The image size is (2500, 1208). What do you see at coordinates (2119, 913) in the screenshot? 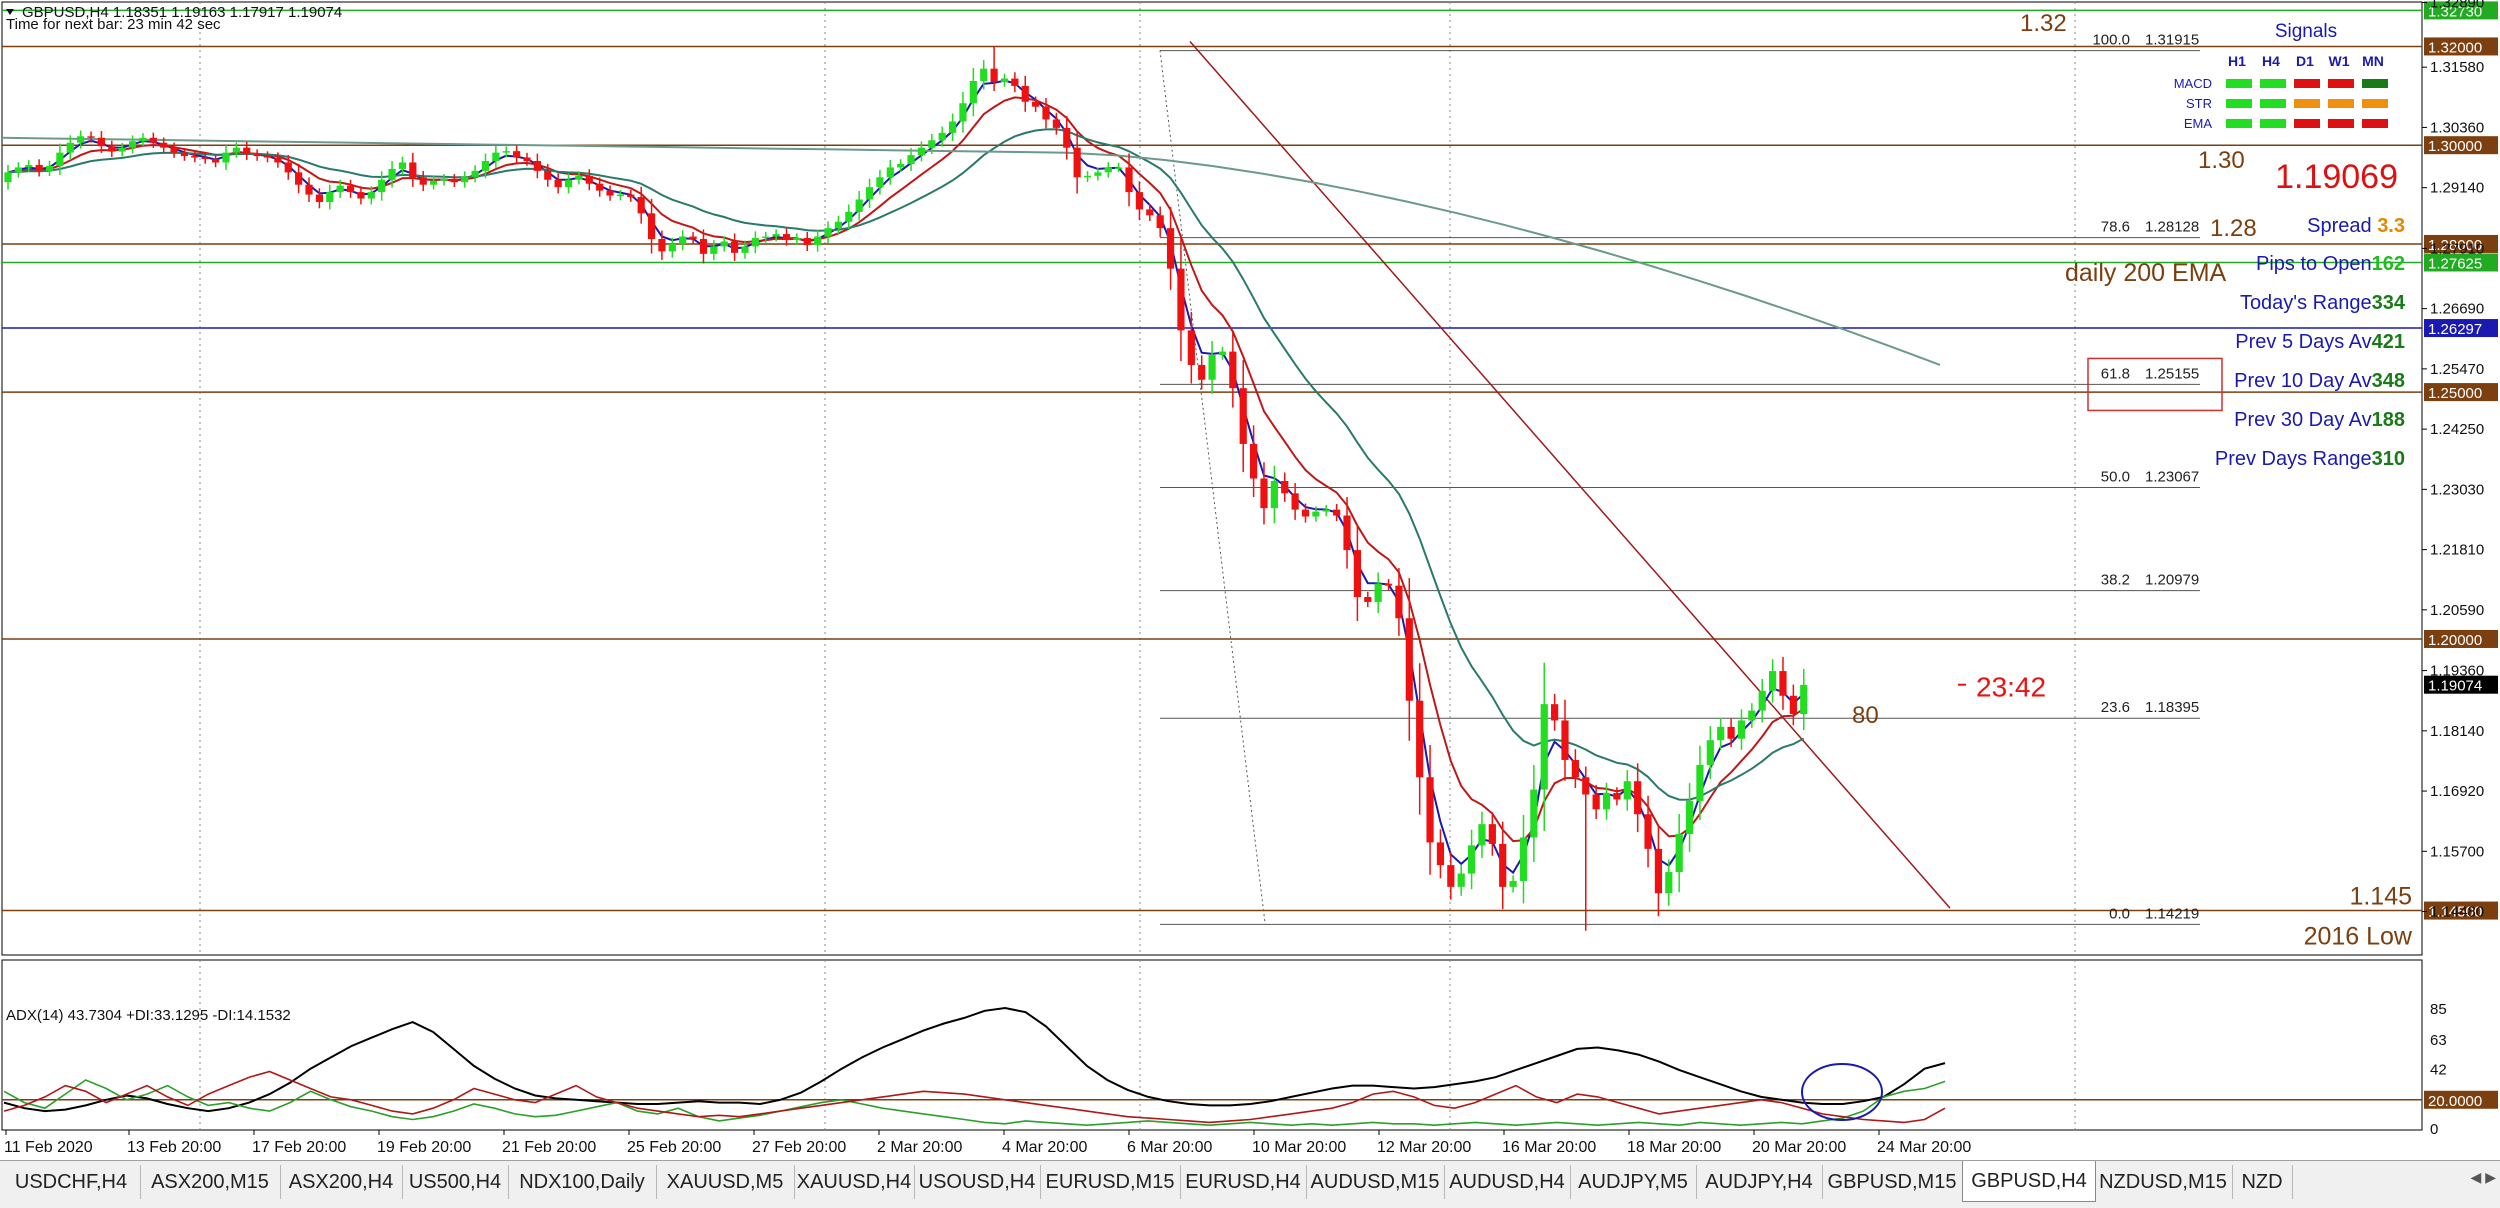
I see `fib-level: 0.0` at bounding box center [2119, 913].